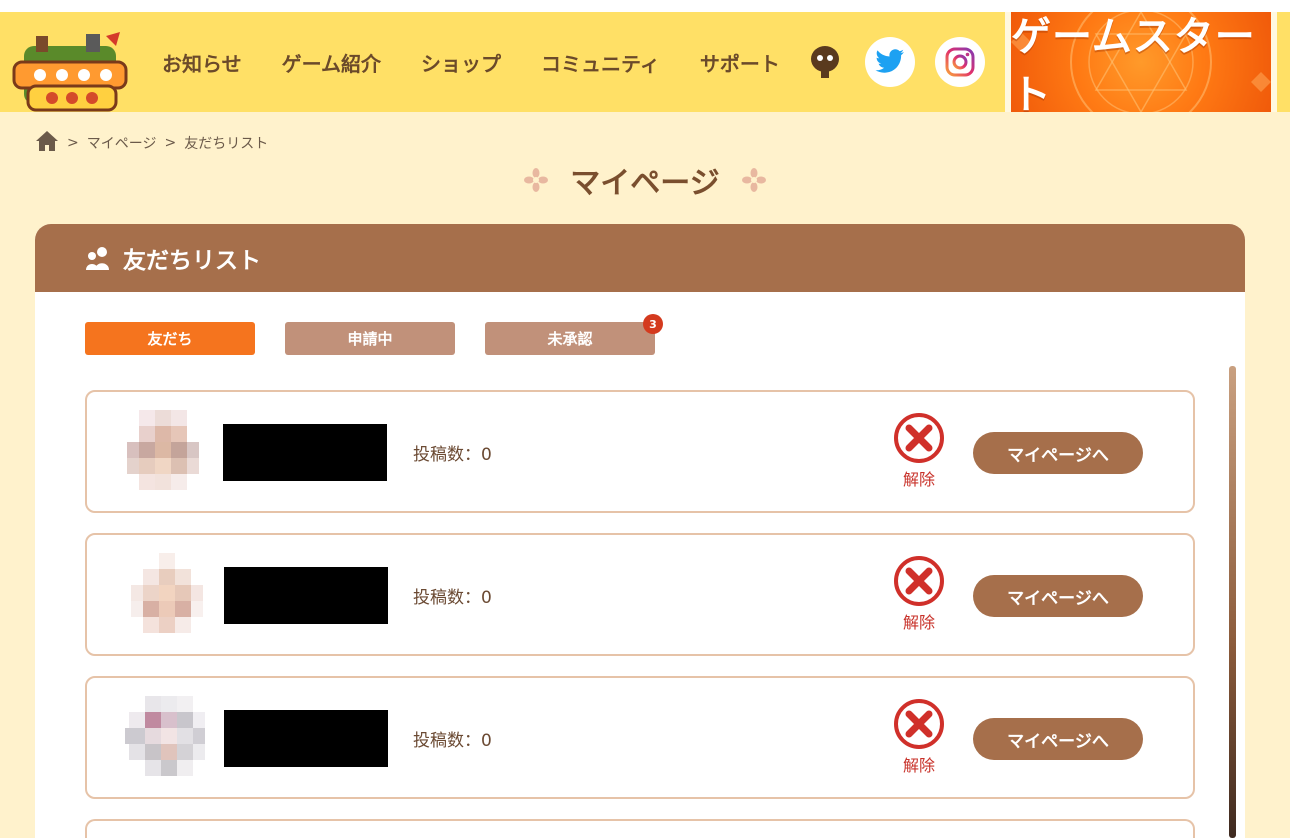 The image size is (1290, 838). Describe the element at coordinates (97, 258) in the screenshot. I see `users-icon` at that location.